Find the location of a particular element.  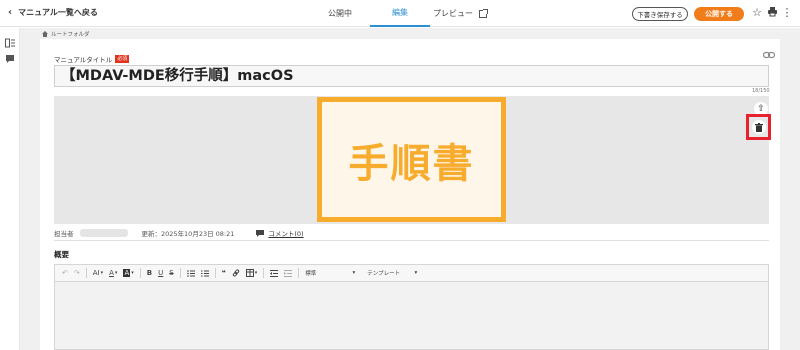

title-label-text: マニュアルタイトル is located at coordinates (83, 60).